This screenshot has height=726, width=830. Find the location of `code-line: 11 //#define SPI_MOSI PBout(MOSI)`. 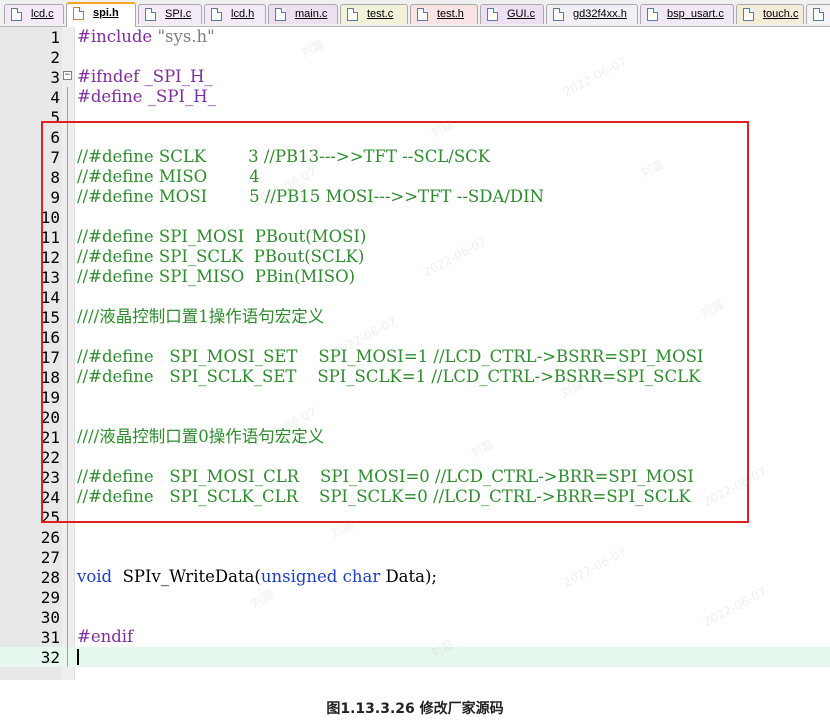

code-line: 11 //#define SPI_MOSI PBout(MOSI) is located at coordinates (415, 237).